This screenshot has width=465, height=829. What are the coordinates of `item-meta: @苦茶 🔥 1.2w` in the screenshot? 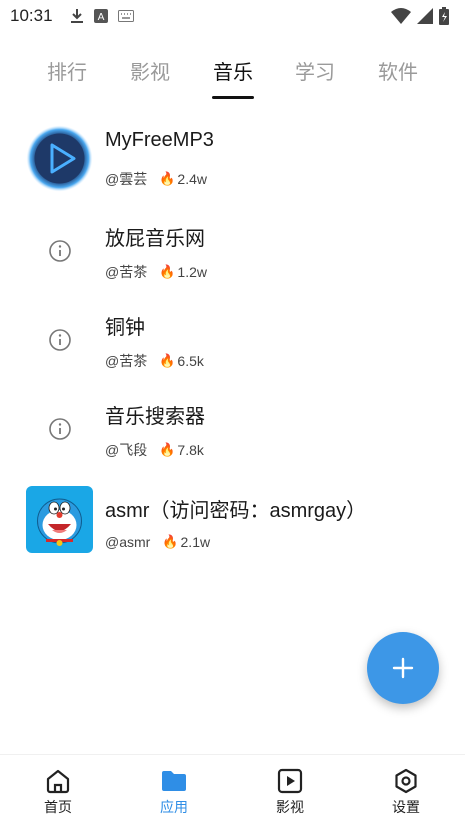 It's located at (156, 272).